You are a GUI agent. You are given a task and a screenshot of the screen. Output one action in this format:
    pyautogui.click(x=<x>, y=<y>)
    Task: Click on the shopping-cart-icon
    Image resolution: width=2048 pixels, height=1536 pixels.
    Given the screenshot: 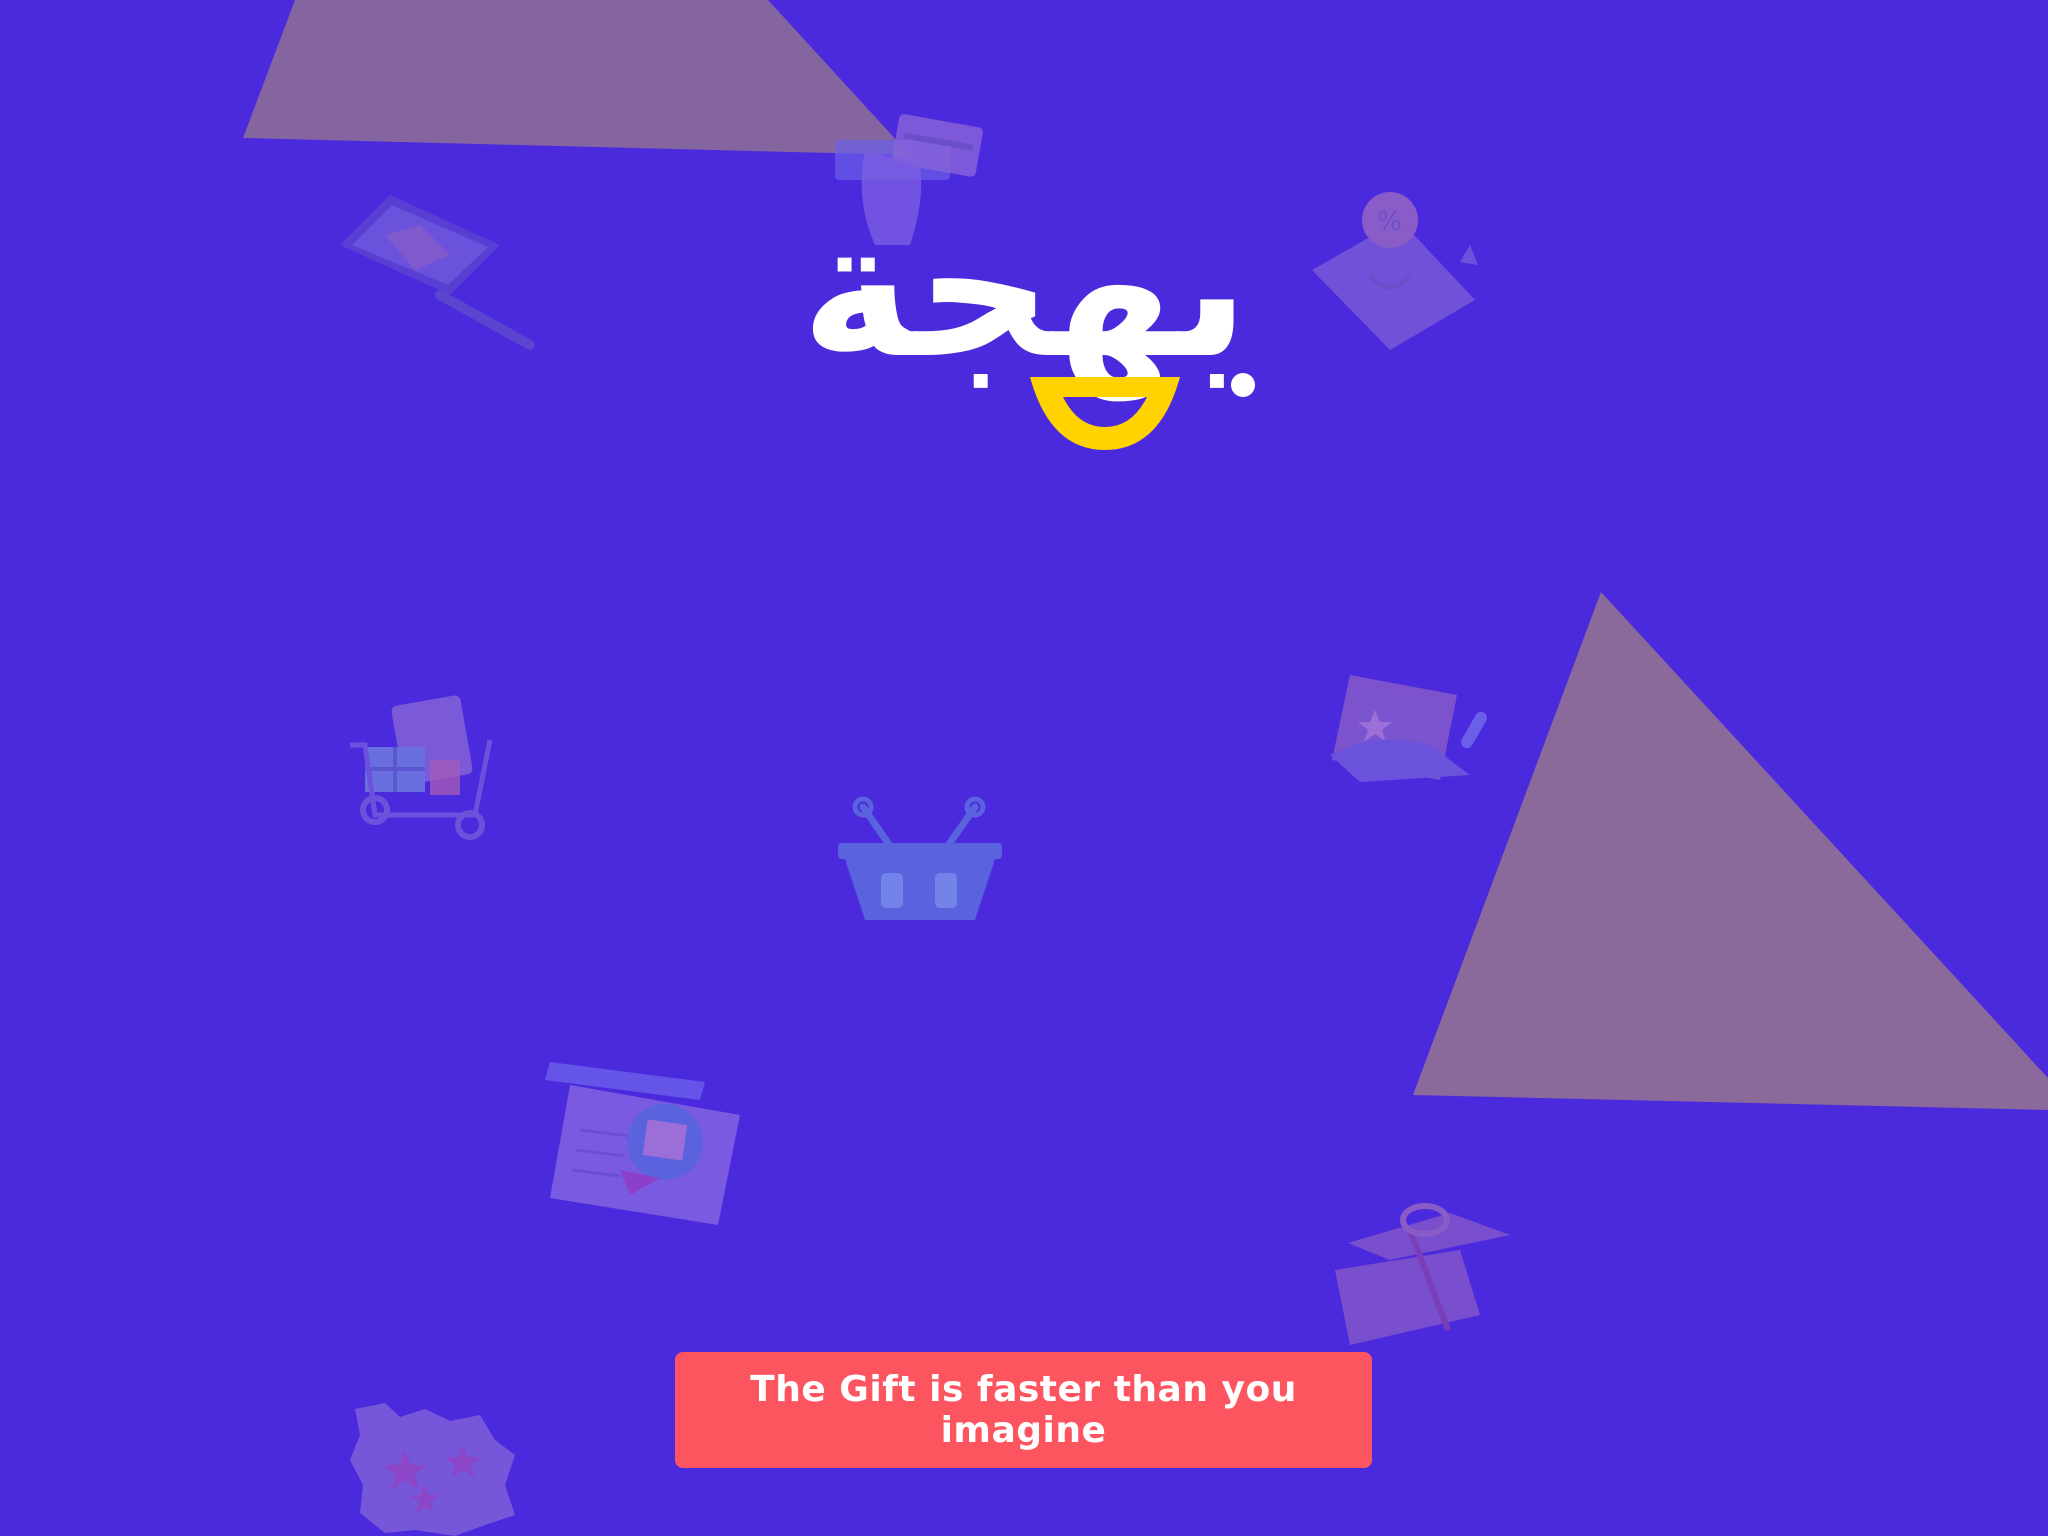 What is the action you would take?
    pyautogui.click(x=421, y=767)
    